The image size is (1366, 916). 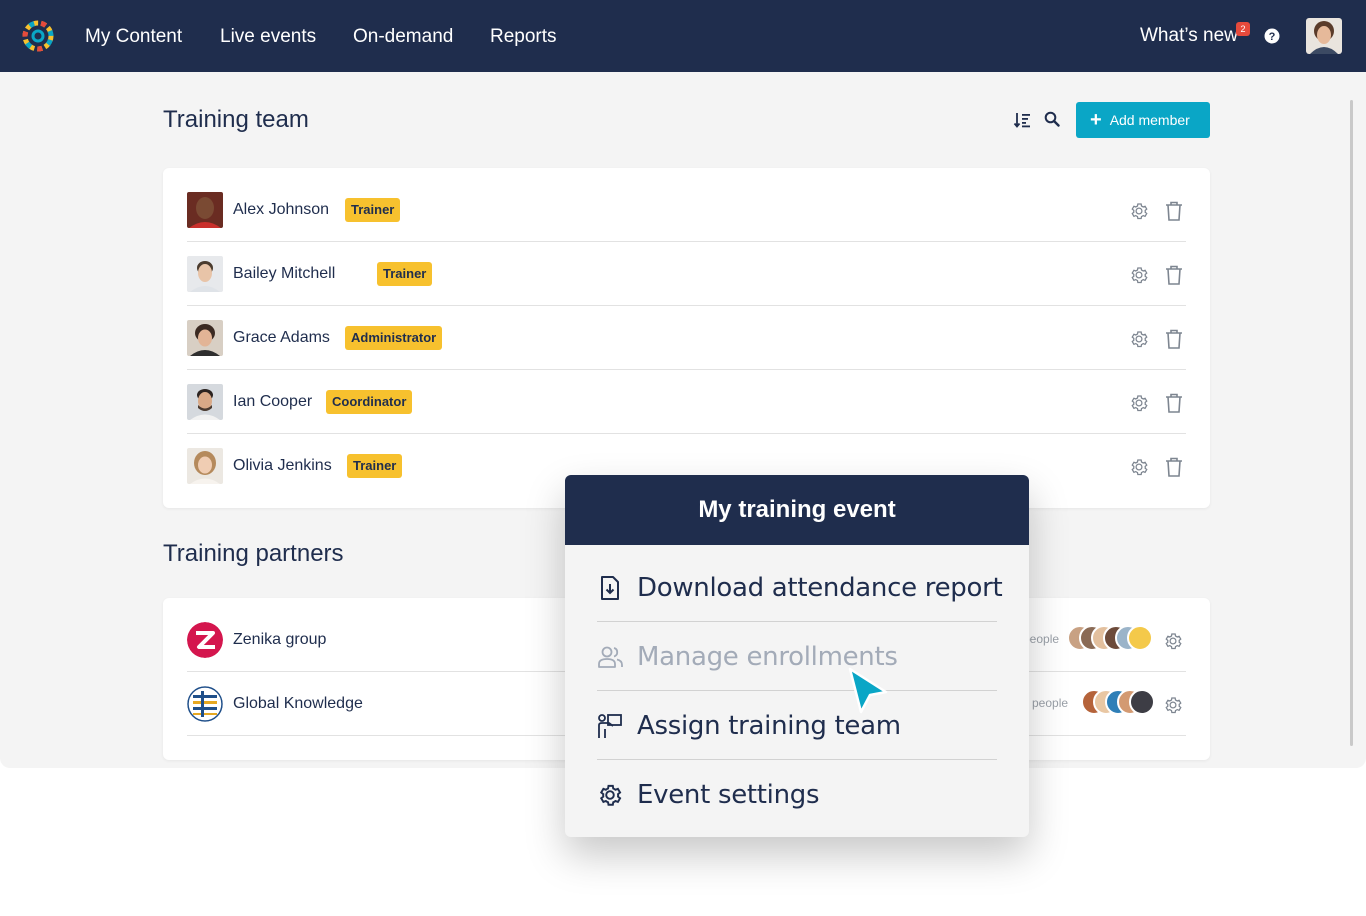 I want to click on menu-item-manage-enrollments: Manage enrollments, so click(x=797, y=656).